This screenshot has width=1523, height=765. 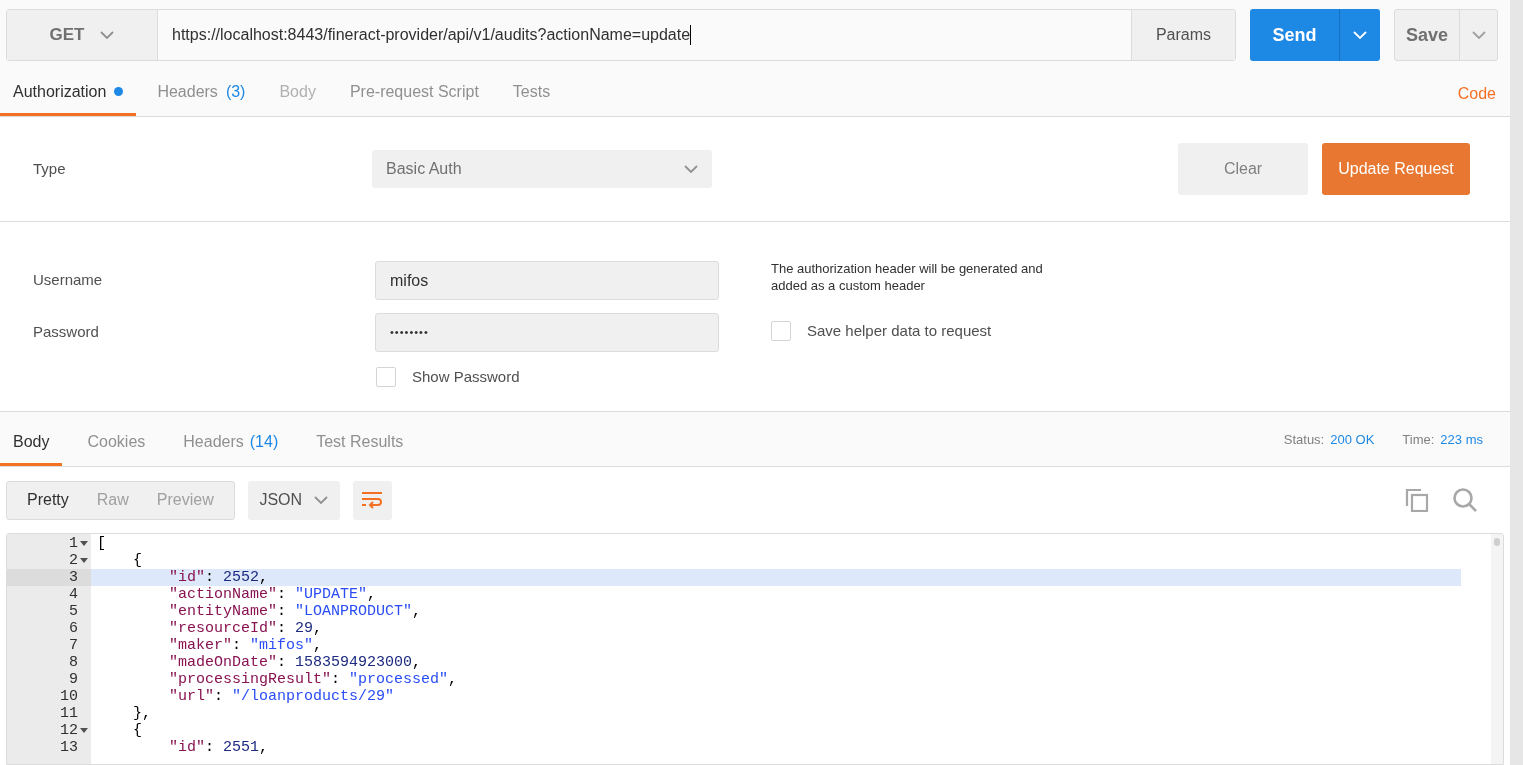 What do you see at coordinates (112, 500) in the screenshot?
I see `view-mode-tab: Raw` at bounding box center [112, 500].